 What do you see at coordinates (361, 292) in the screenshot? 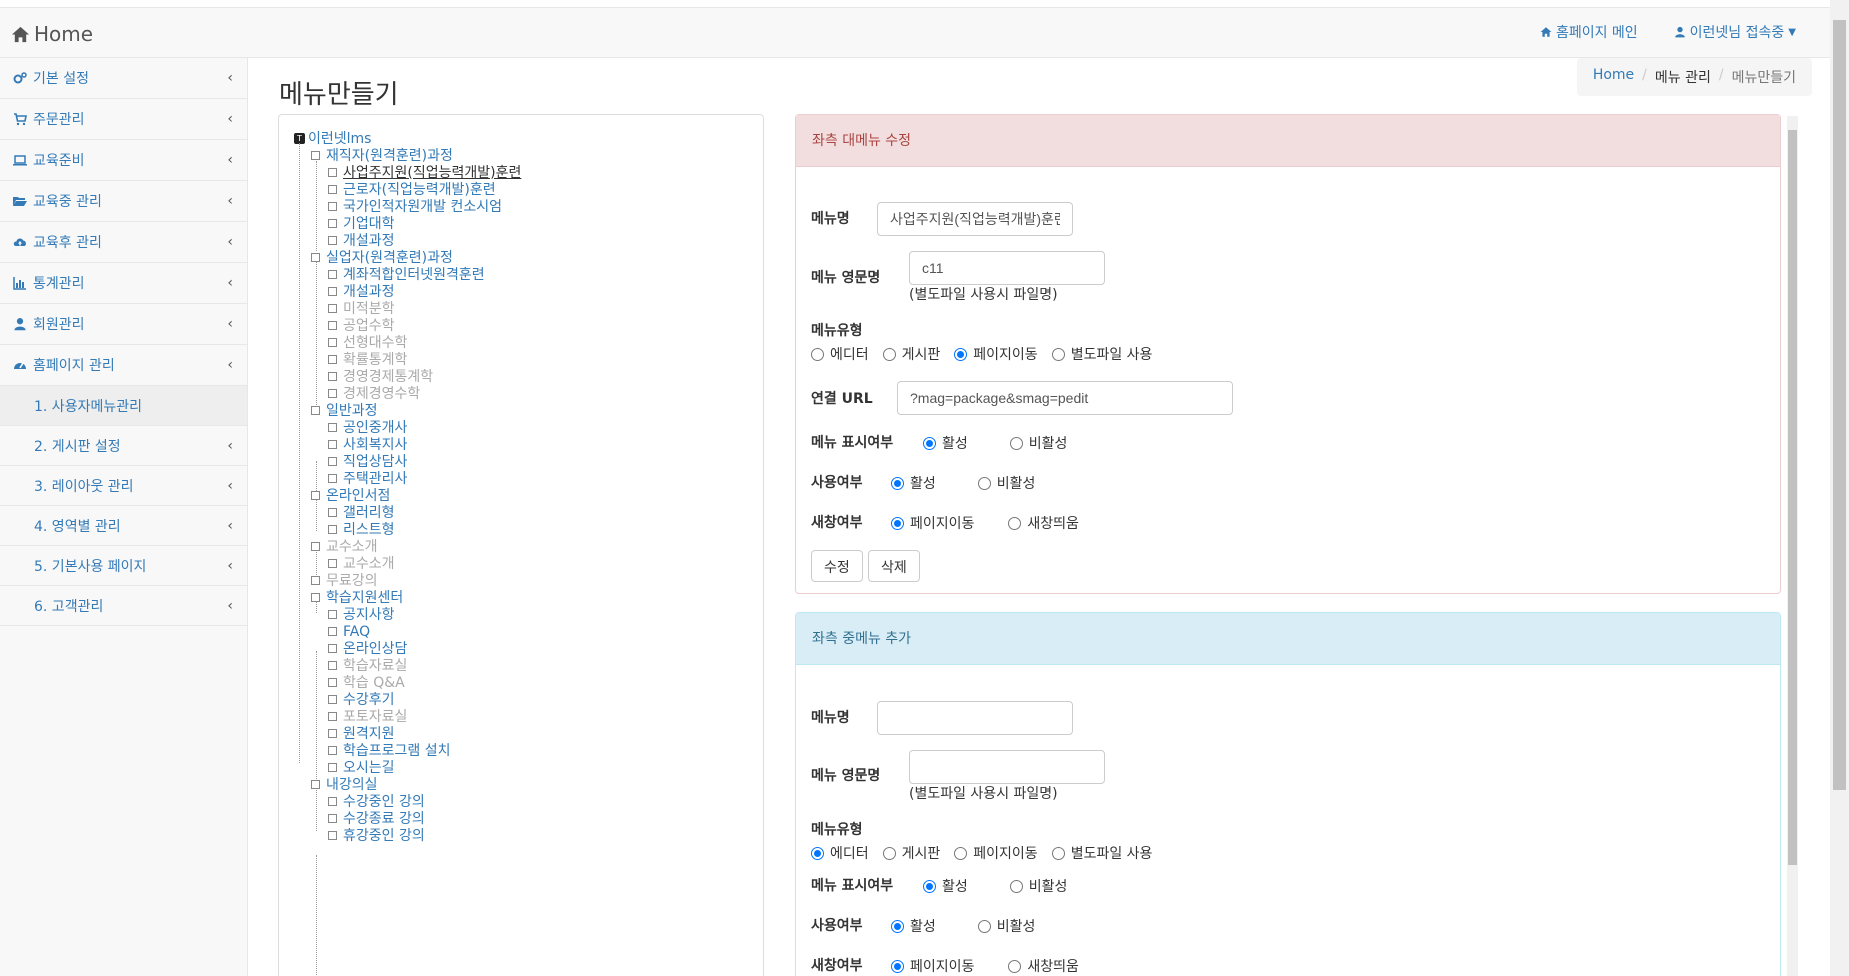
I see `tree-node: 개설과정` at bounding box center [361, 292].